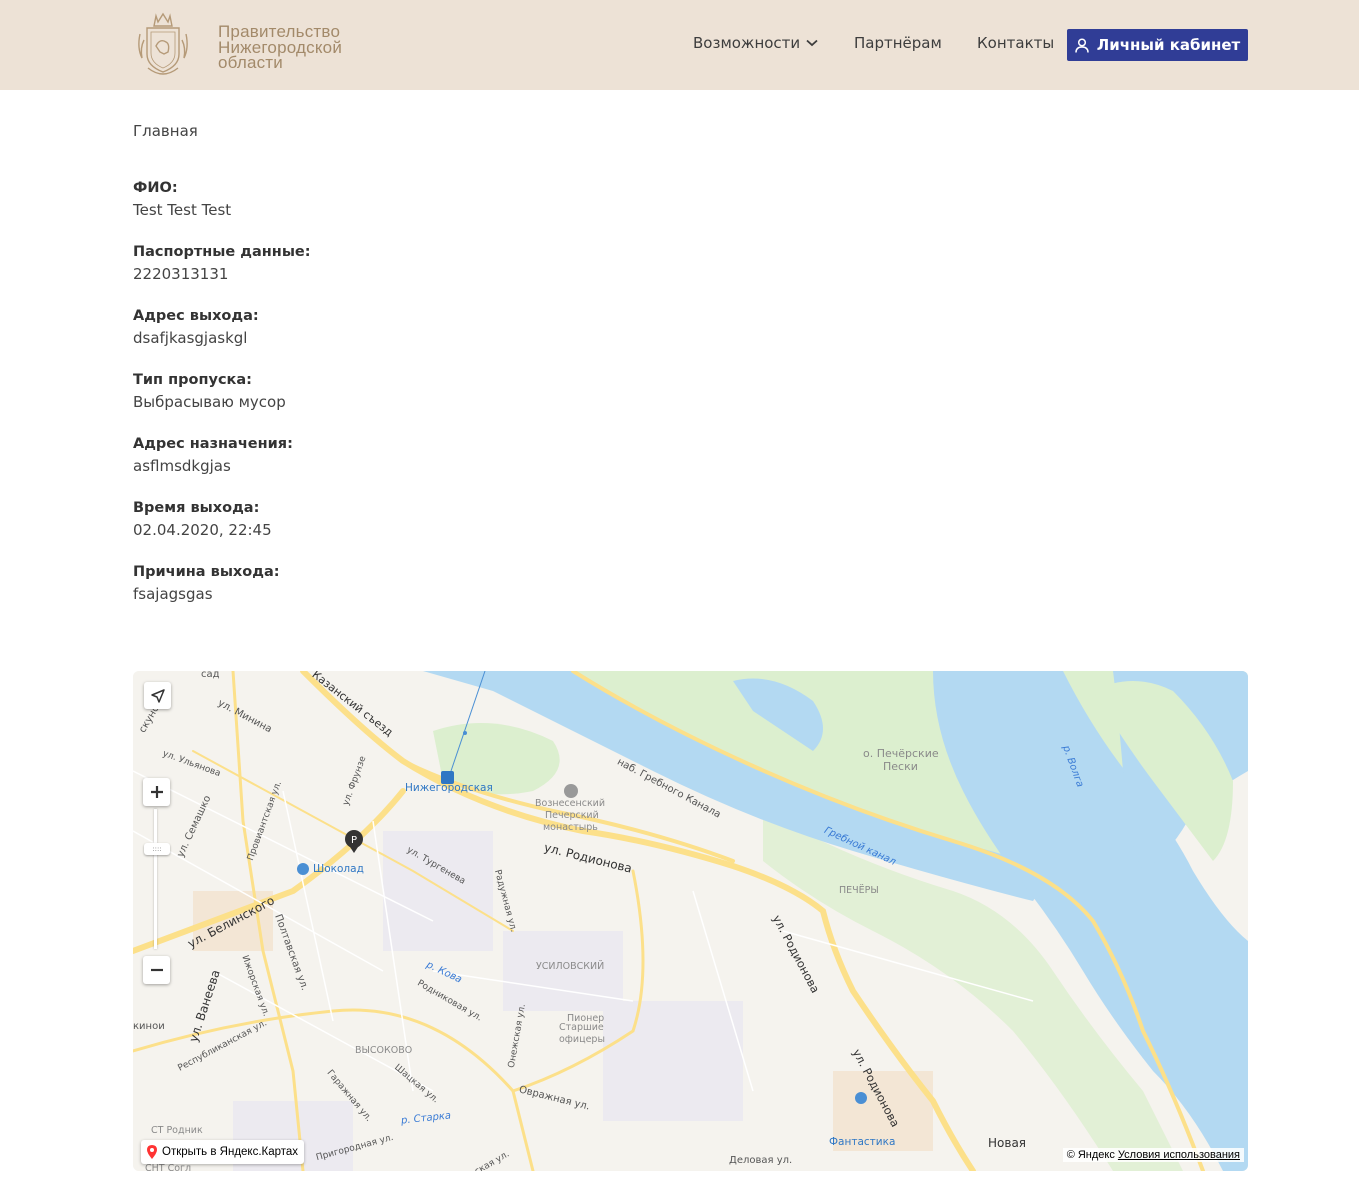 This screenshot has width=1359, height=1191. Describe the element at coordinates (157, 849) in the screenshot. I see `zoom-slider-thumb: ::::` at that location.